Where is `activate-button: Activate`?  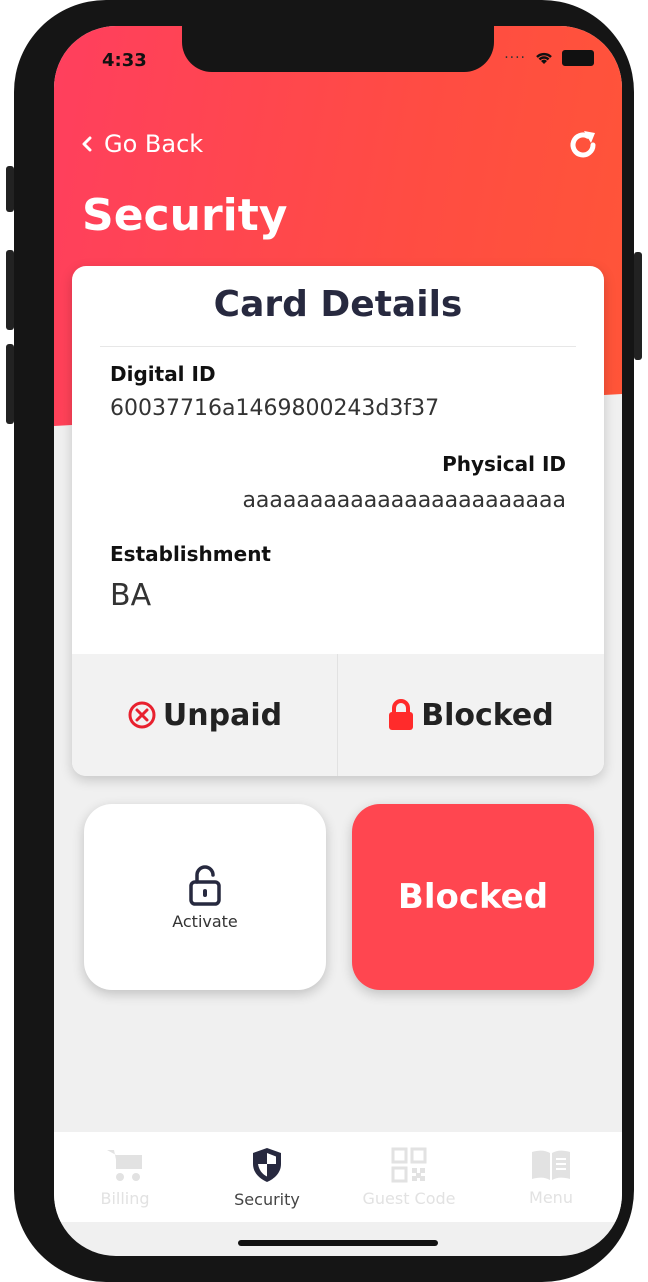
activate-button: Activate is located at coordinates (205, 897).